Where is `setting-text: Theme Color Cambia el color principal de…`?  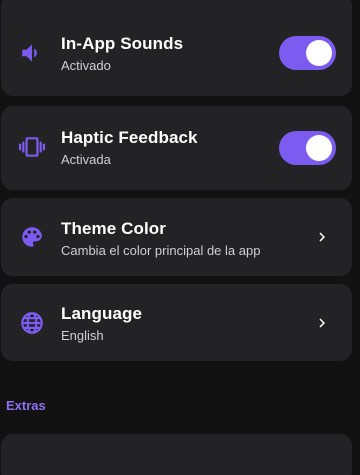
setting-text: Theme Color Cambia el color principal de… is located at coordinates (160, 239).